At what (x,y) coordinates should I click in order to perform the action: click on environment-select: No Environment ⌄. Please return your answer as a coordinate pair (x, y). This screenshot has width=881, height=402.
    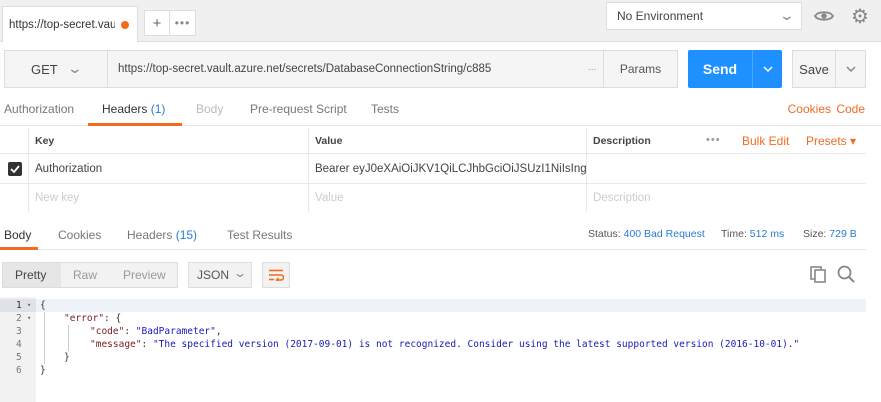
    Looking at the image, I should click on (704, 16).